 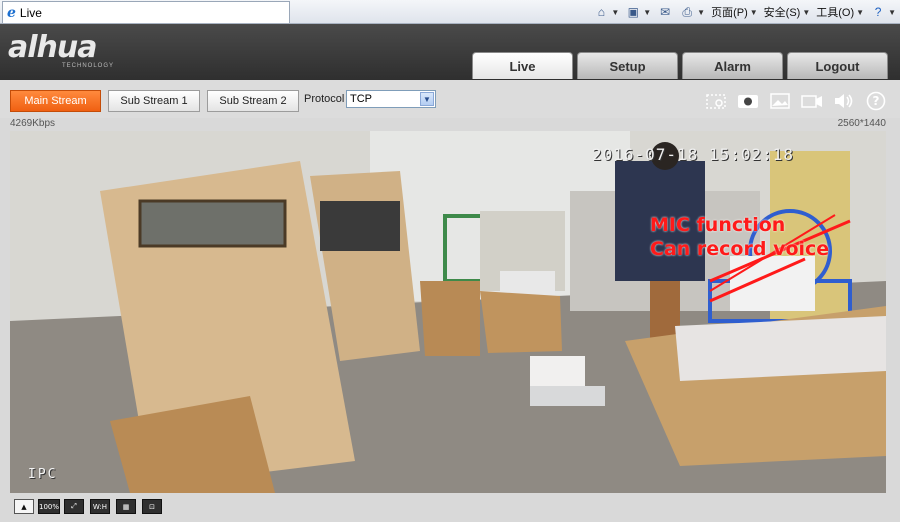 I want to click on aspect-wh-icon: W:H, so click(x=100, y=506).